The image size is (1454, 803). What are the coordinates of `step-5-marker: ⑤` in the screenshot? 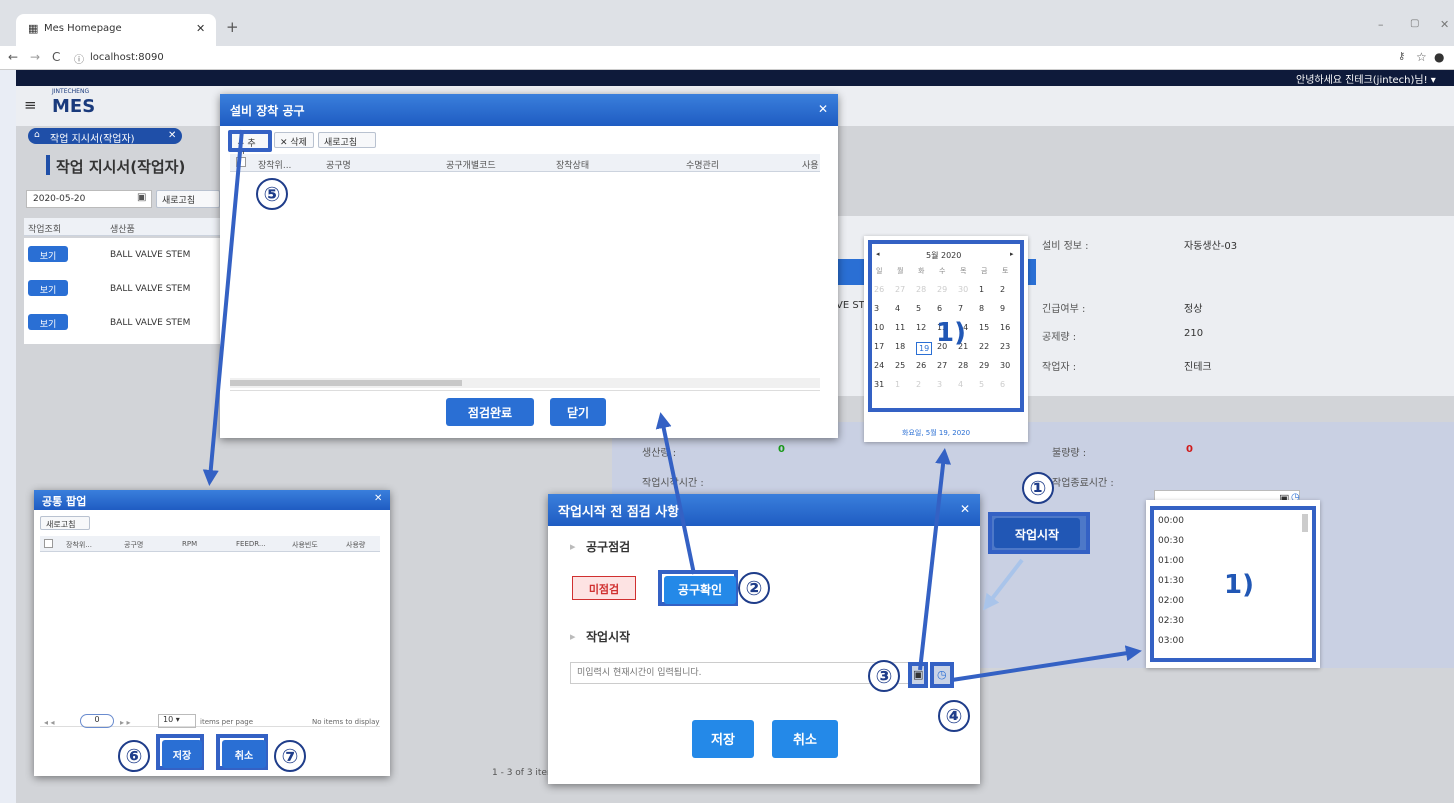 It's located at (272, 194).